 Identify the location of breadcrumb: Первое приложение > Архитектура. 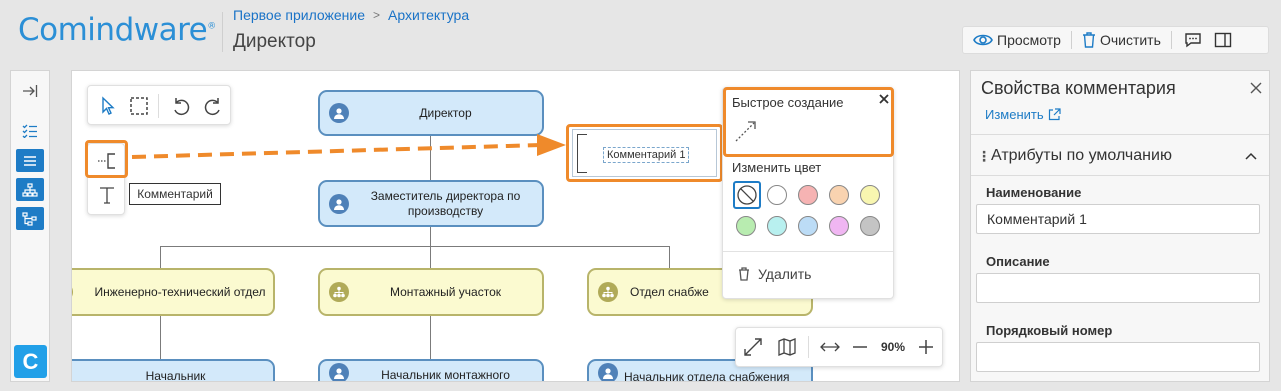
(351, 15).